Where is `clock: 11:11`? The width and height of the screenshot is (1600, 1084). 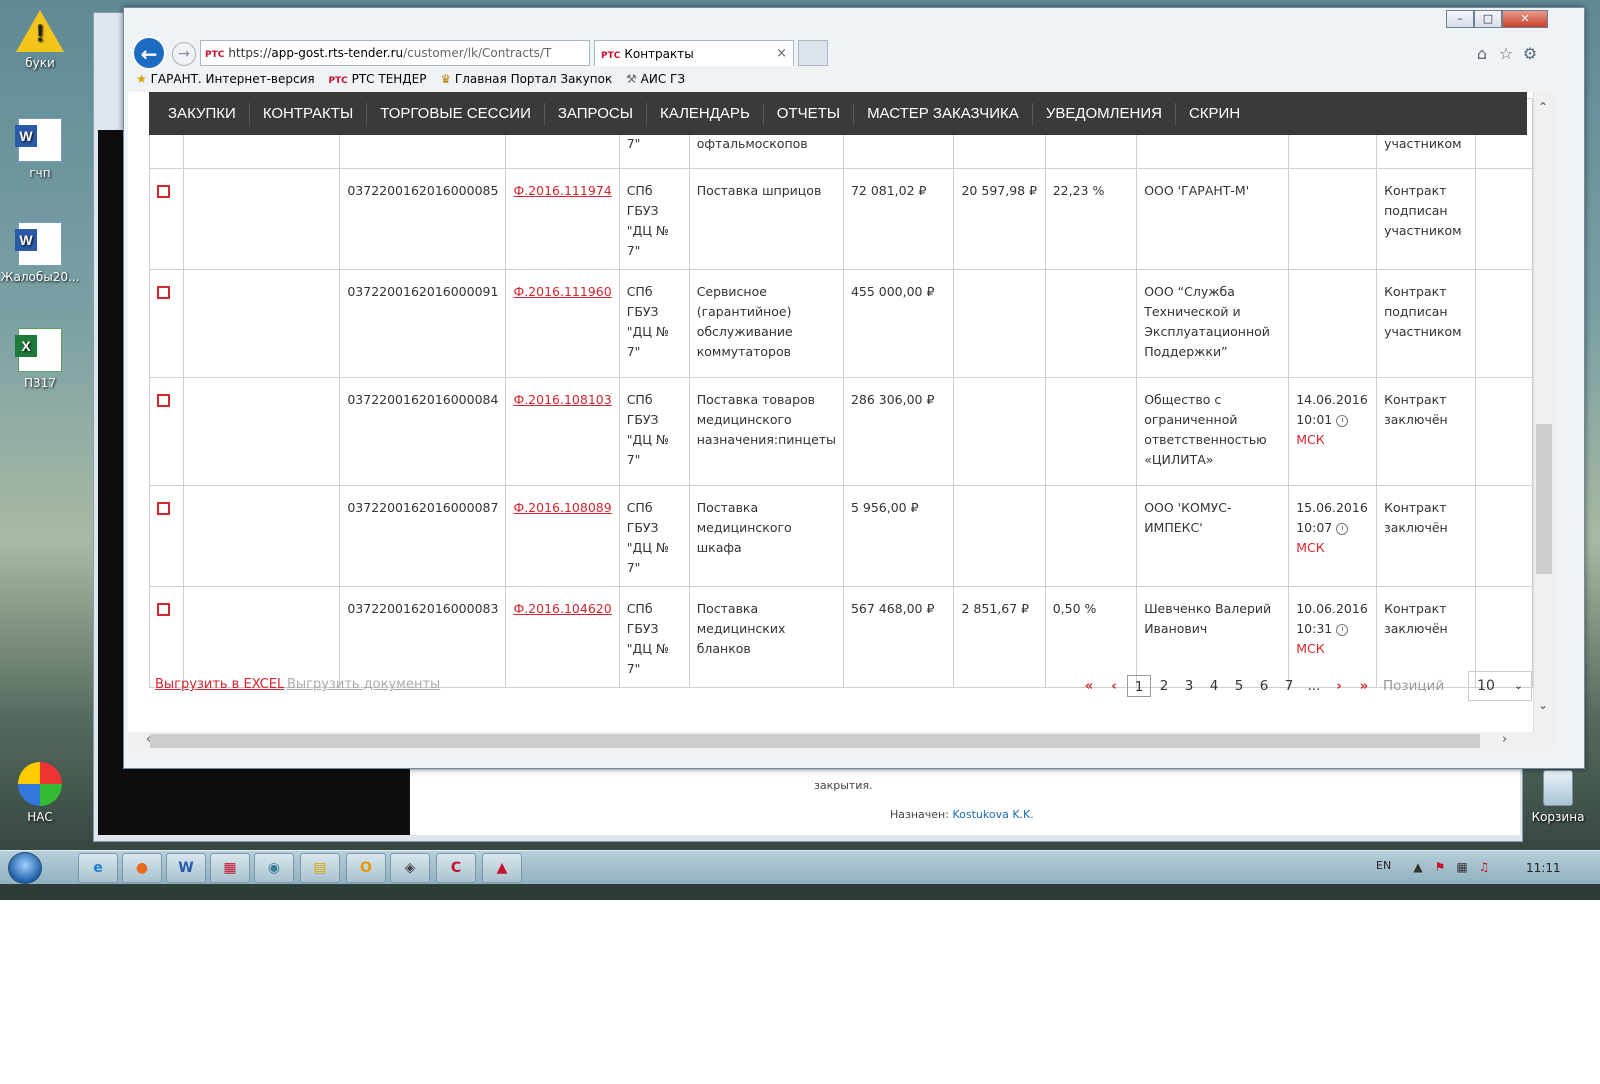
clock: 11:11 is located at coordinates (1543, 868).